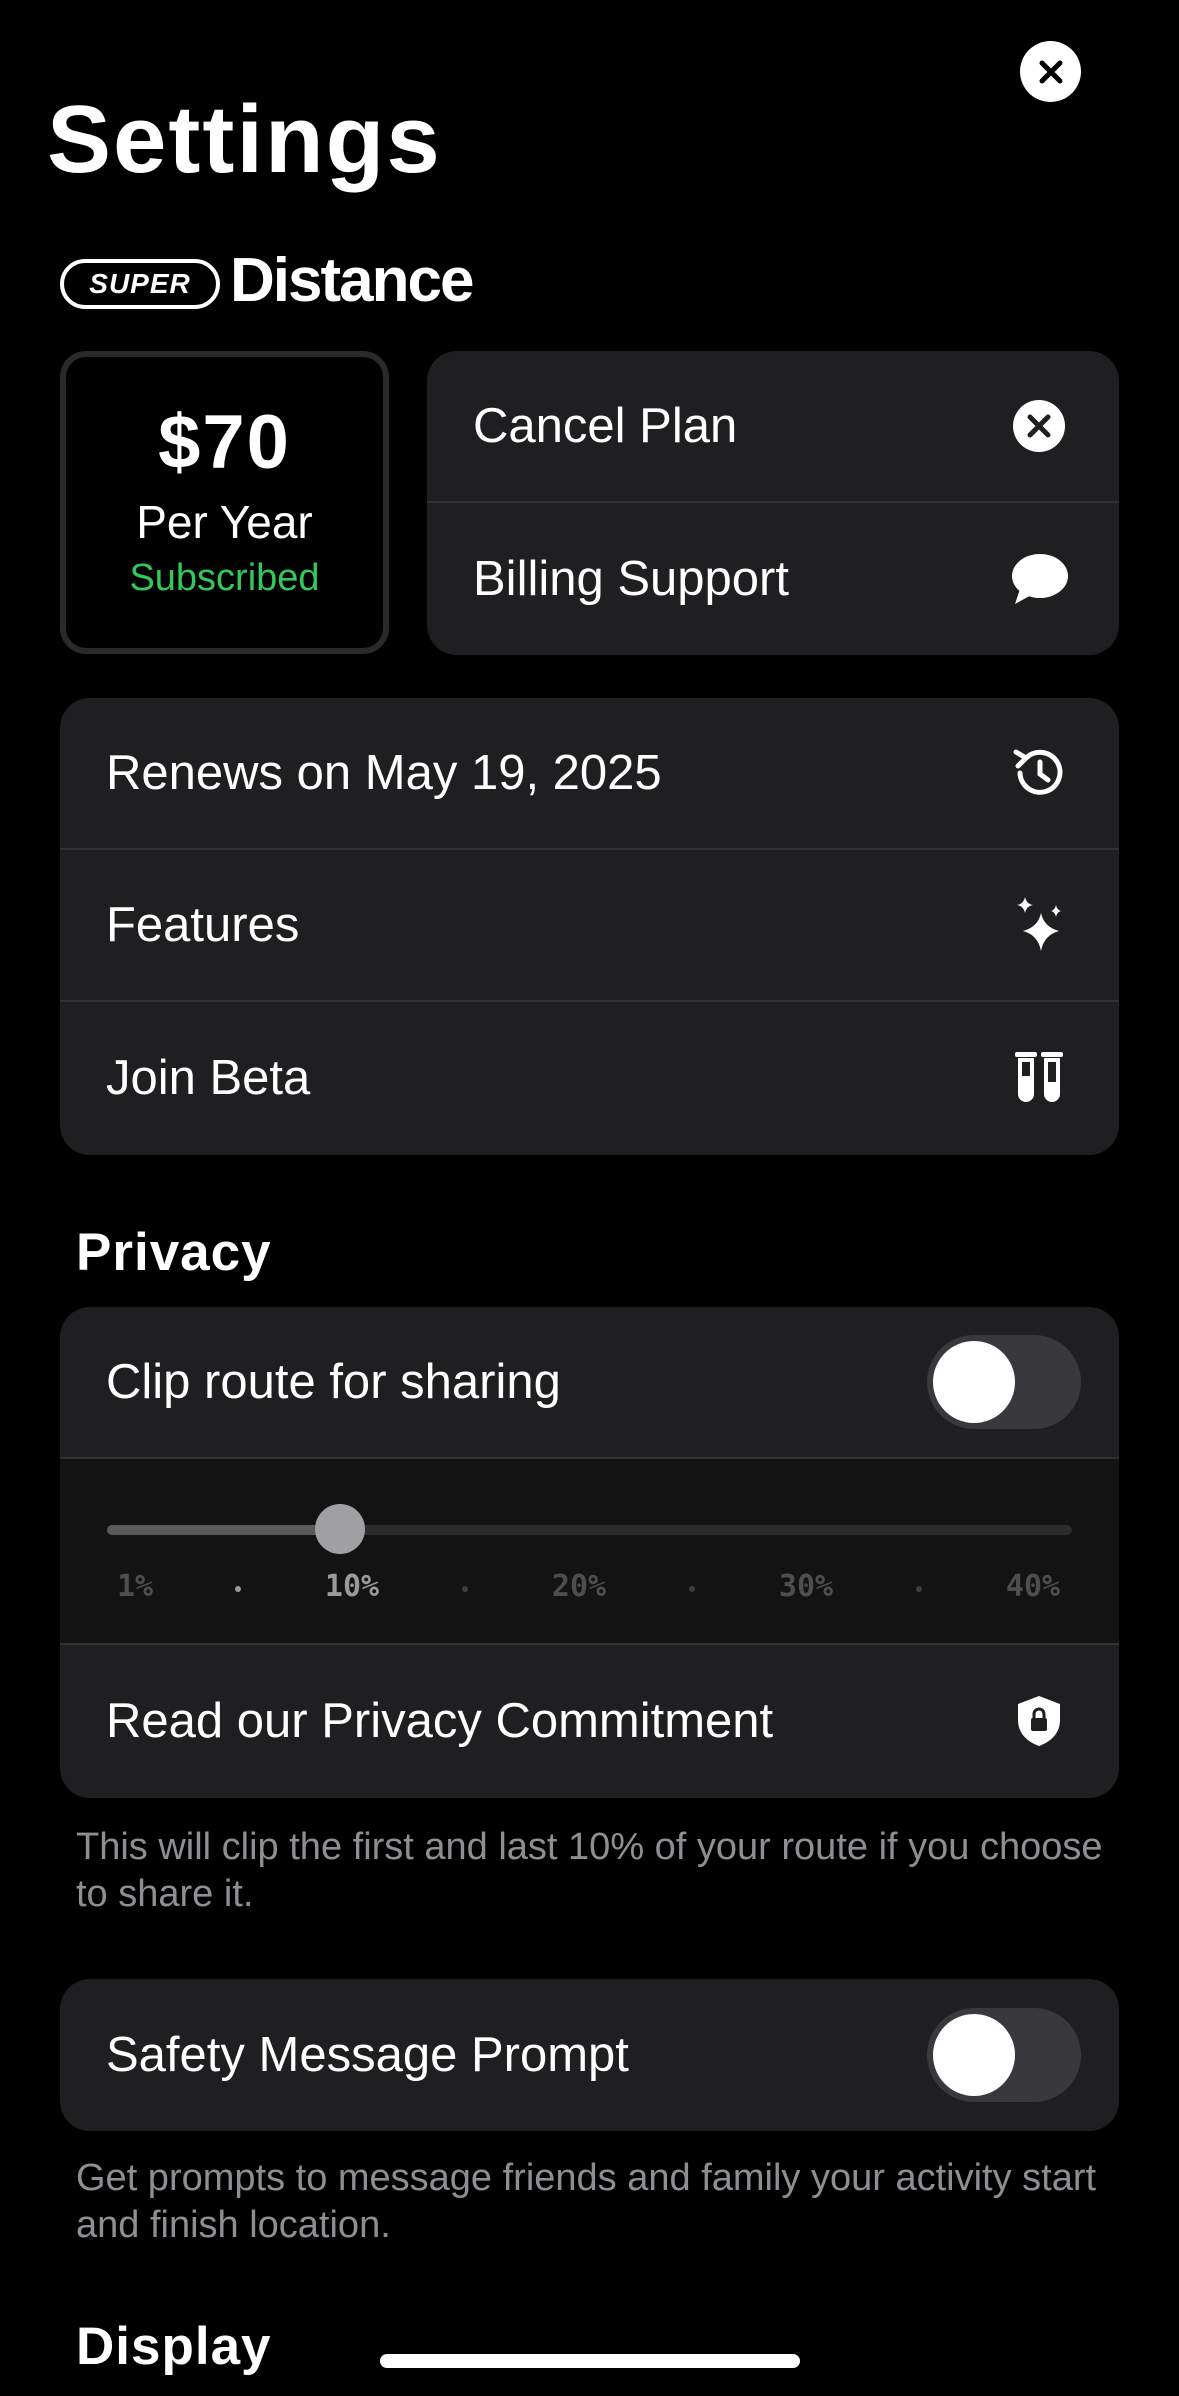 The height and width of the screenshot is (2396, 1179). Describe the element at coordinates (1039, 426) in the screenshot. I see `close-circle-icon` at that location.